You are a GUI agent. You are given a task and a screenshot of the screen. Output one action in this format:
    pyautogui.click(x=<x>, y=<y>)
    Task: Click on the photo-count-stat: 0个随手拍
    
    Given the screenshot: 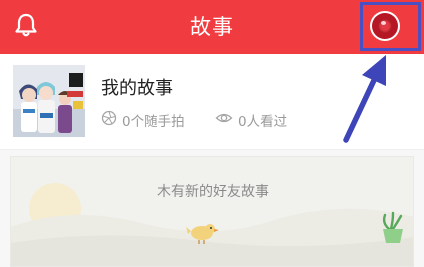 What is the action you would take?
    pyautogui.click(x=143, y=120)
    